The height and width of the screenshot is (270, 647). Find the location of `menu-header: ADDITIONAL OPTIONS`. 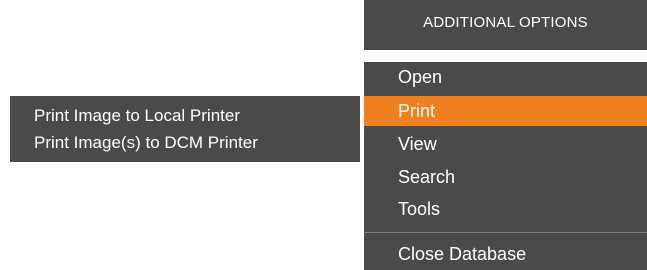

menu-header: ADDITIONAL OPTIONS is located at coordinates (505, 25).